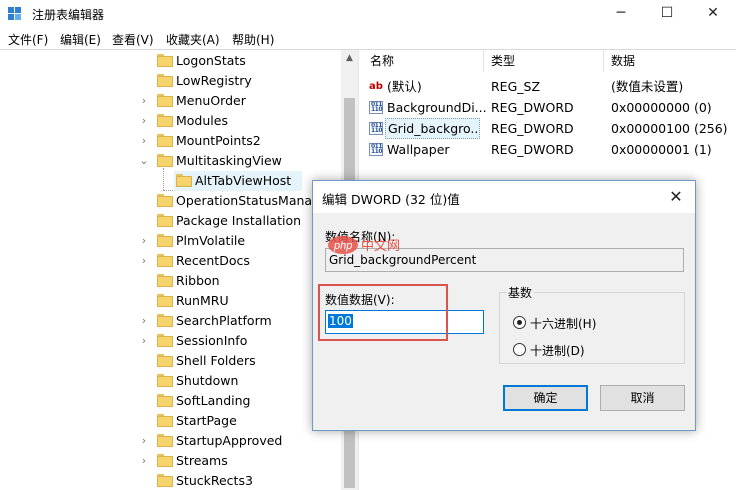 This screenshot has width=736, height=490. I want to click on tree-item: StuckRects3, so click(170, 480).